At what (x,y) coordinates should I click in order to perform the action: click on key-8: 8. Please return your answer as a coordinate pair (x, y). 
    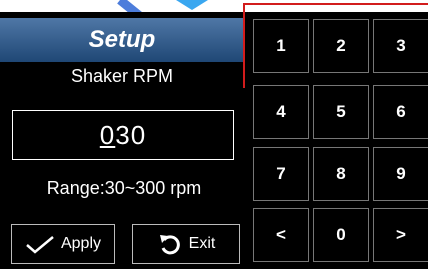
    Looking at the image, I should click on (341, 174).